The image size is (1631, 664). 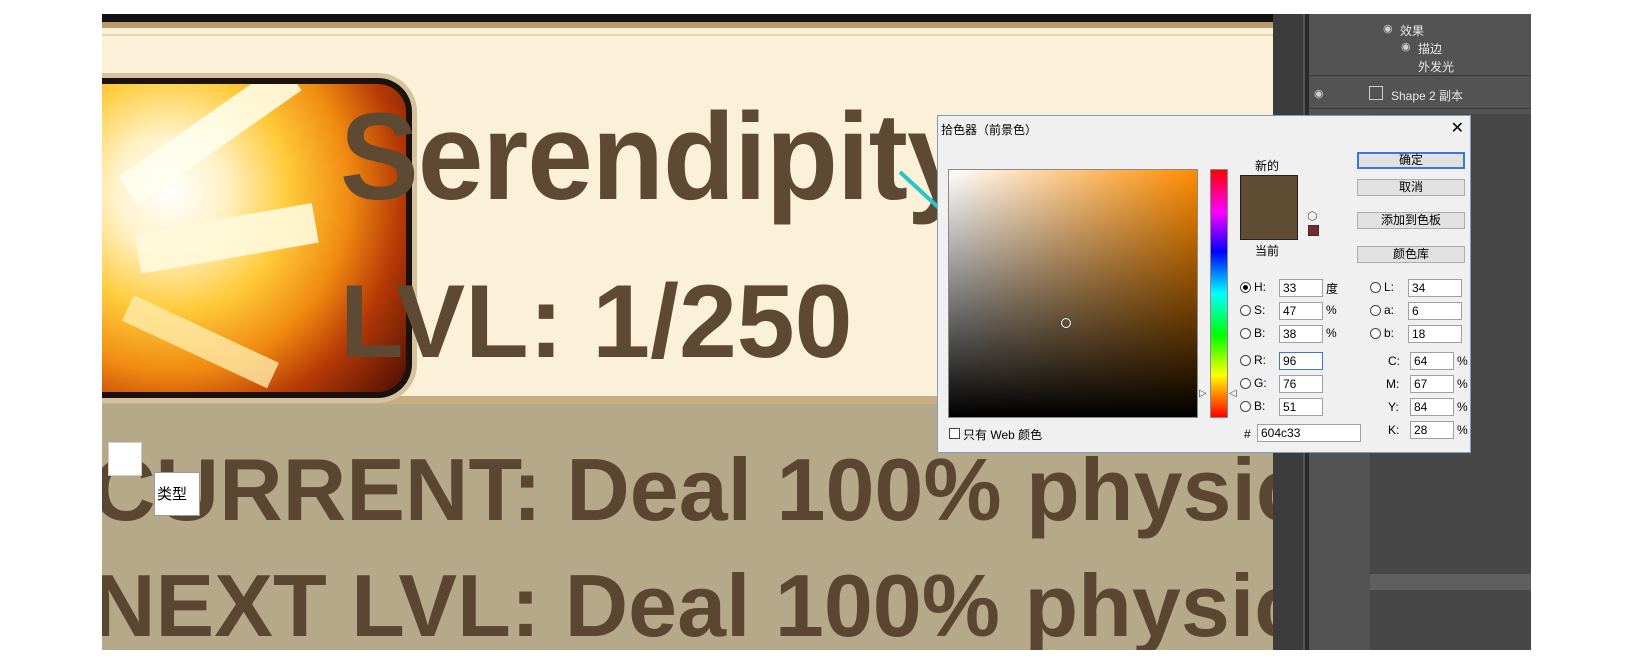 What do you see at coordinates (1233, 393) in the screenshot?
I see `hue-slider-right-arrow-icon: ◁` at bounding box center [1233, 393].